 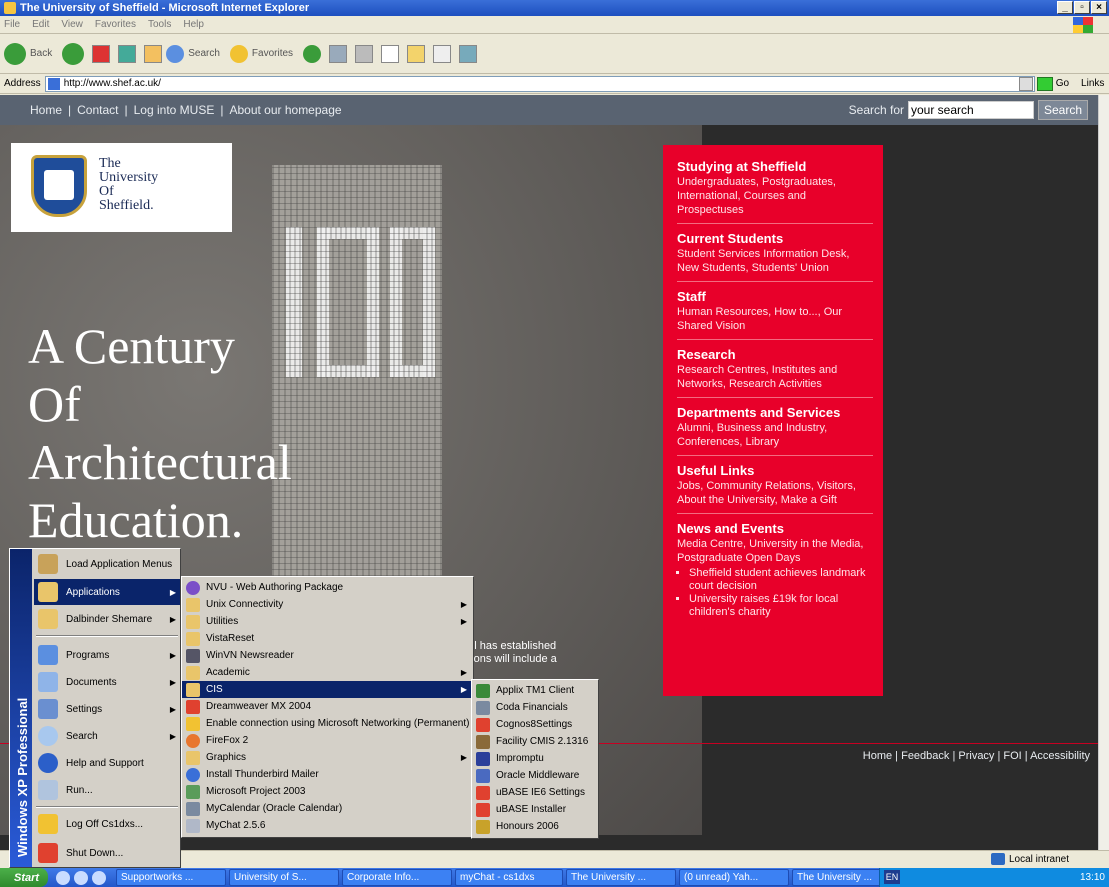 What do you see at coordinates (390, 53) in the screenshot?
I see `print-icon` at bounding box center [390, 53].